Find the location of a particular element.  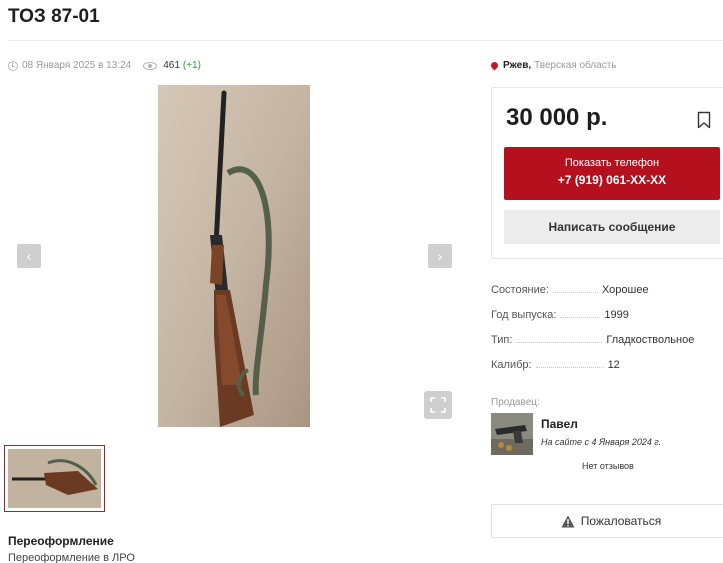

seller-reviews: Нет отзывов is located at coordinates (608, 466).